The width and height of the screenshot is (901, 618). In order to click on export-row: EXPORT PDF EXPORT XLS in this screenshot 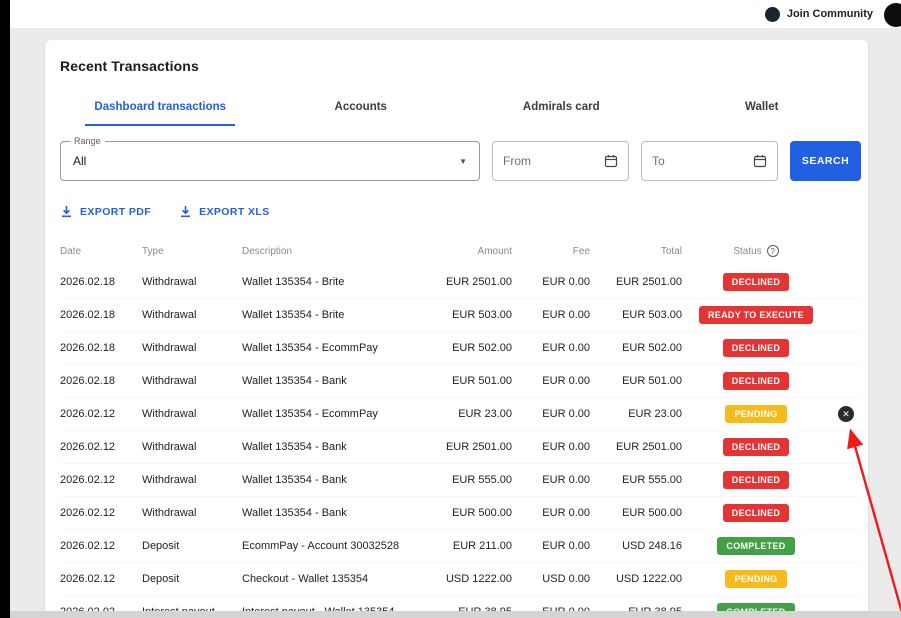, I will do `click(461, 211)`.